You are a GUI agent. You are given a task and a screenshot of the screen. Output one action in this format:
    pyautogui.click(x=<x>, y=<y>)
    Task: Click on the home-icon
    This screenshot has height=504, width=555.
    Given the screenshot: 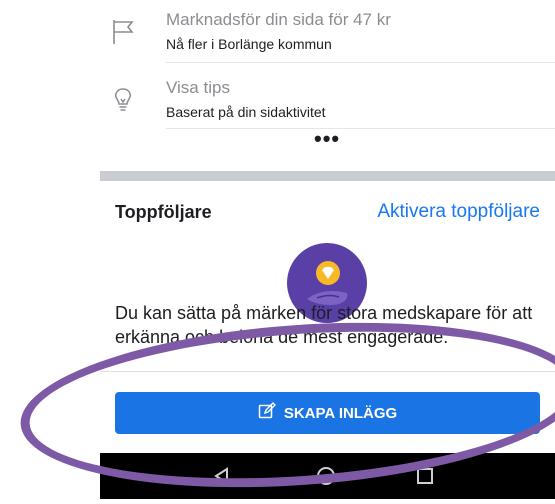 What is the action you would take?
    pyautogui.click(x=326, y=478)
    